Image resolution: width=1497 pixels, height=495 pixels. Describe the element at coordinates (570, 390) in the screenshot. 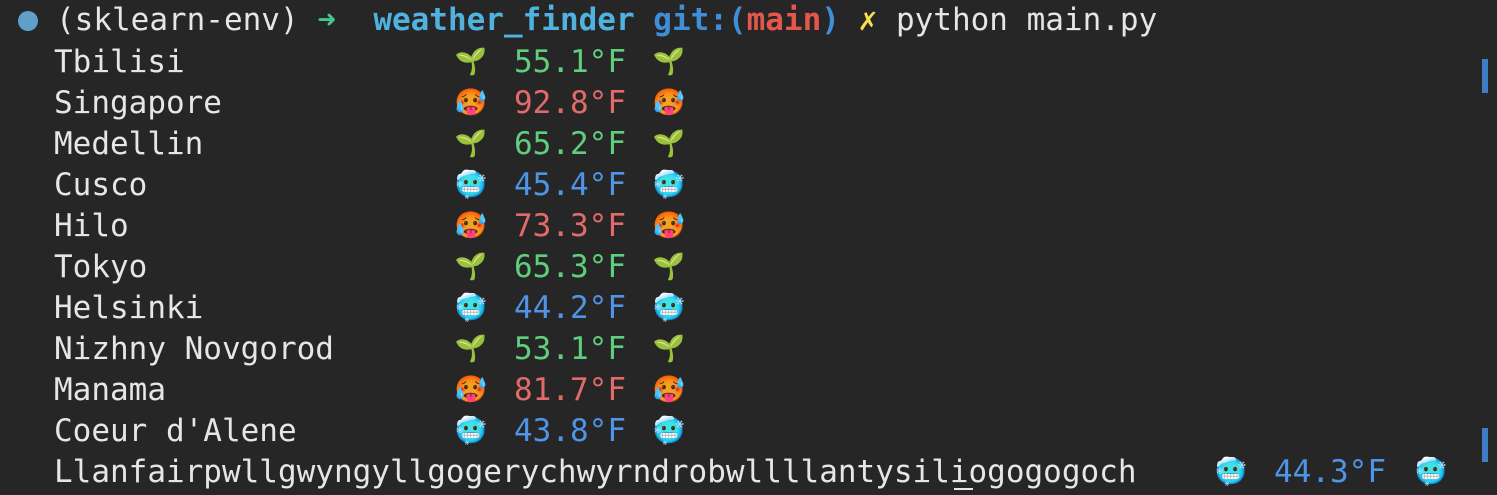

I see `temperature-value: 81.7°F` at that location.